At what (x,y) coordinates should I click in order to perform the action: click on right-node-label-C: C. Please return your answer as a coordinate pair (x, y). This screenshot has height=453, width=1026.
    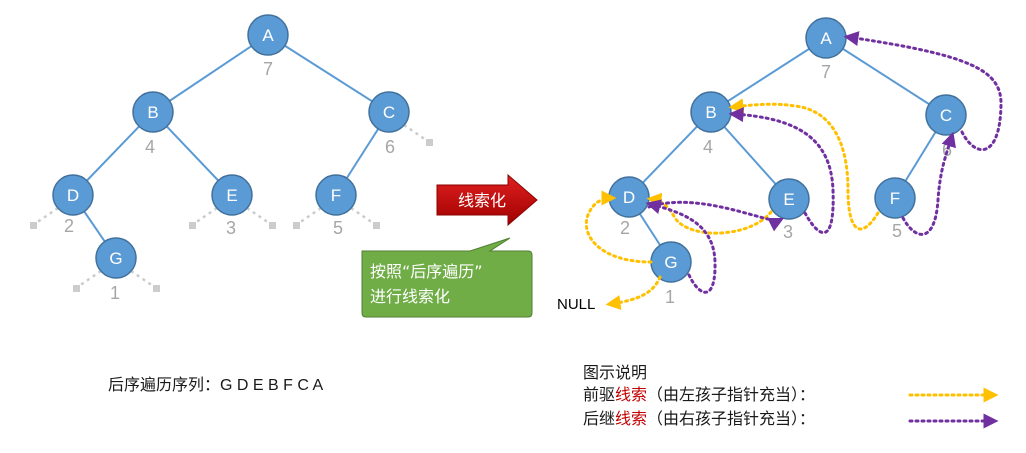
    Looking at the image, I should click on (946, 115).